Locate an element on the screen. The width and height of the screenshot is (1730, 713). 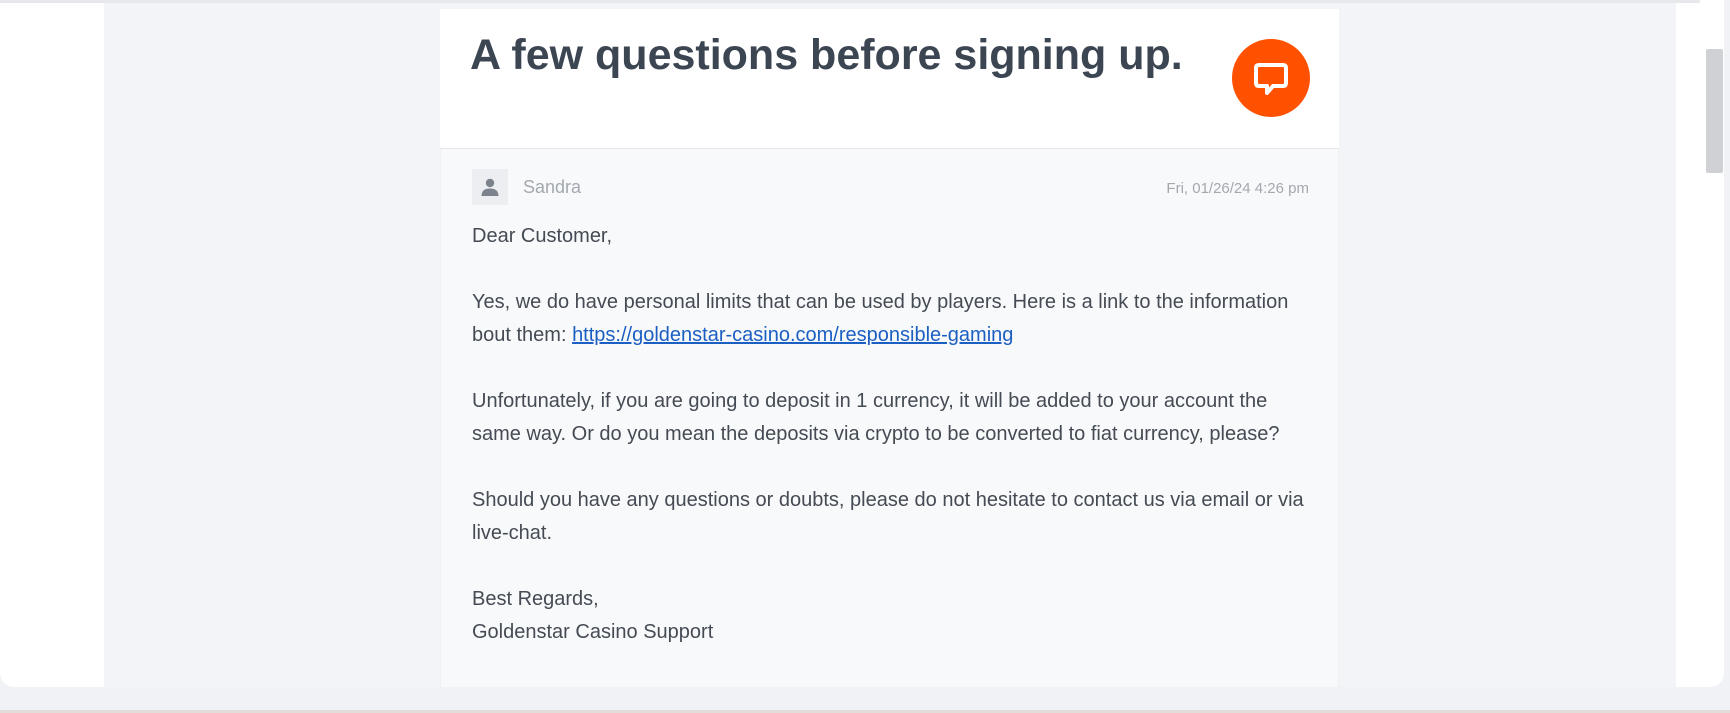
scrollbar-thumb is located at coordinates (1714, 111).